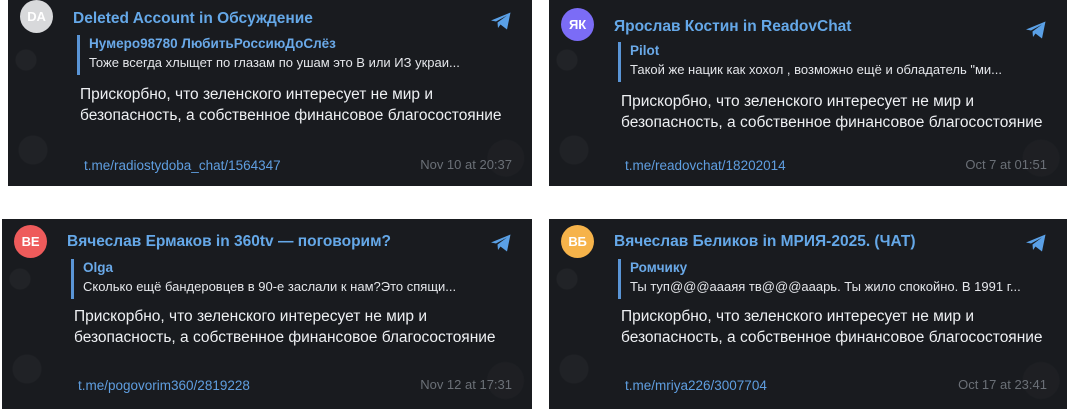 The width and height of the screenshot is (1067, 412). What do you see at coordinates (659, 267) in the screenshot?
I see `quote-author: Ромчику` at bounding box center [659, 267].